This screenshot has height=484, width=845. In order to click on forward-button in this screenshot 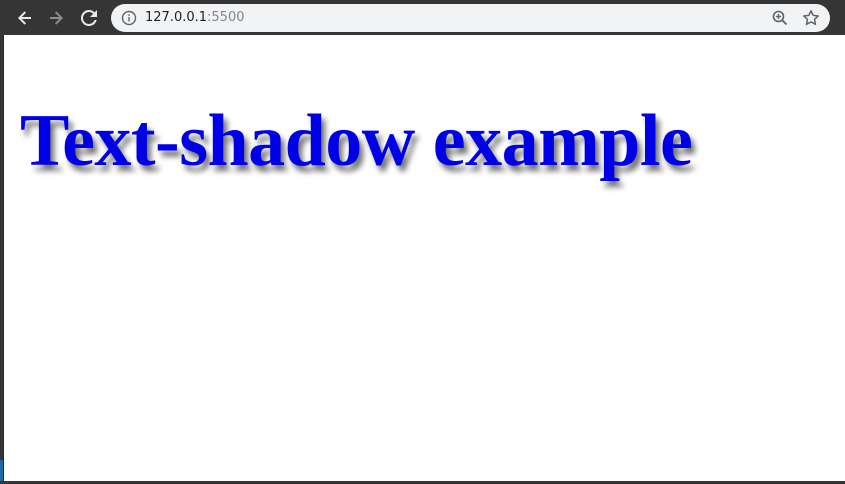, I will do `click(56, 18)`.